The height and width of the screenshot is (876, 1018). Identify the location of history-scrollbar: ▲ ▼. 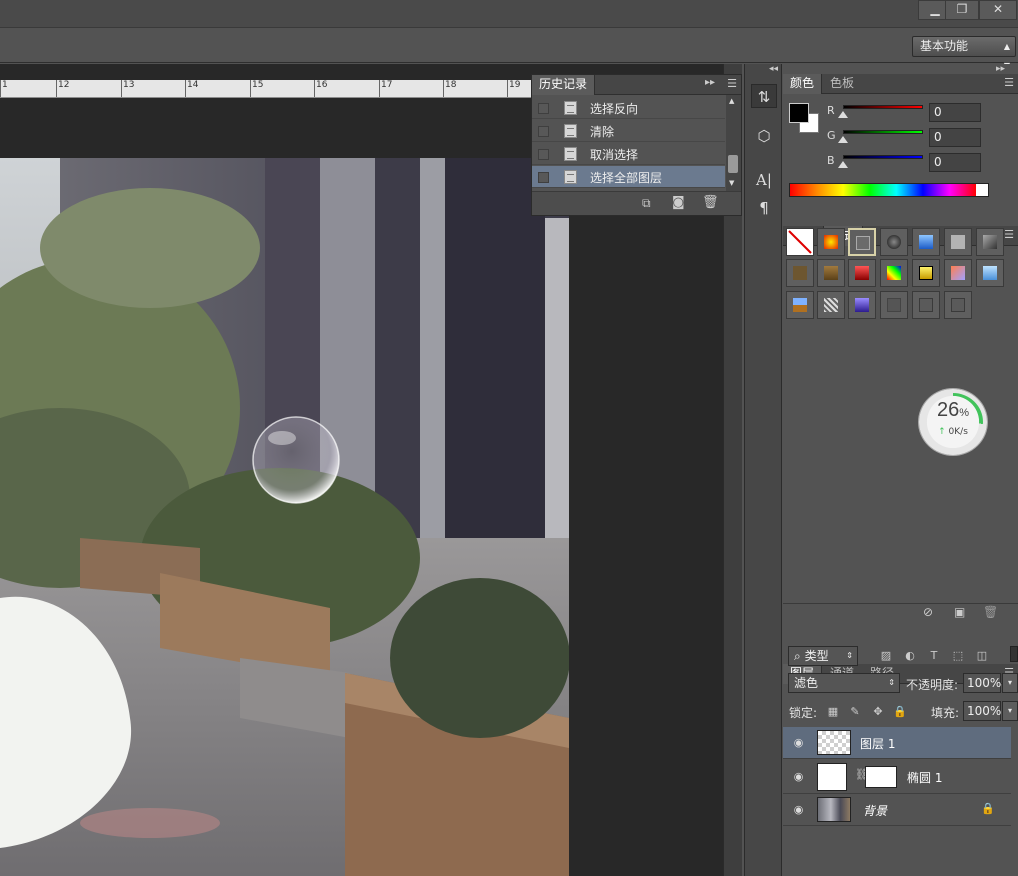
(733, 143).